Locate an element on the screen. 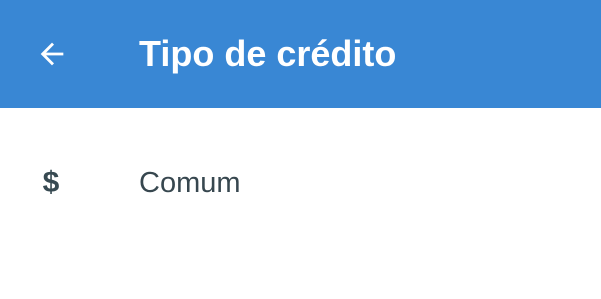  arrow-left-icon is located at coordinates (52, 54).